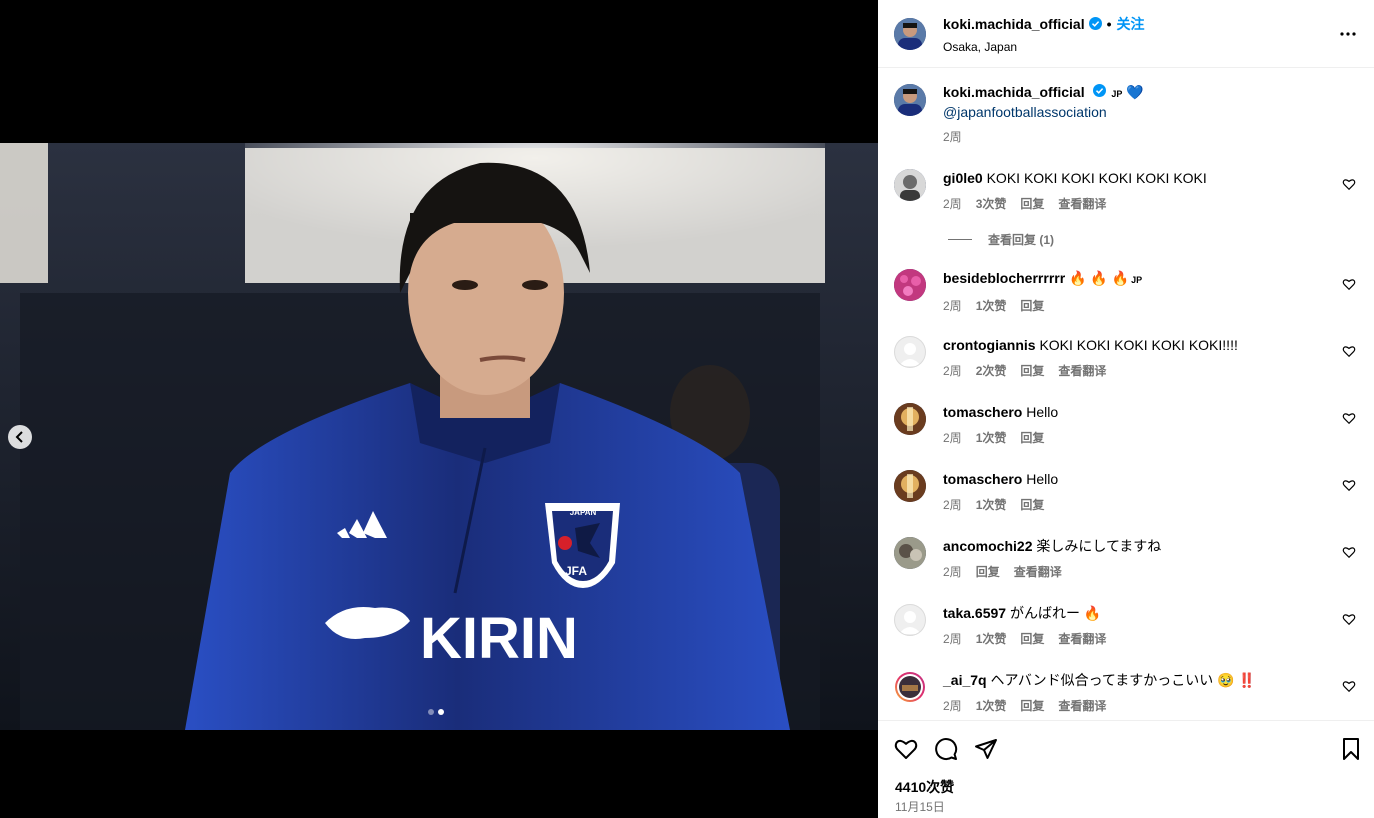 This screenshot has height=818, width=1374. What do you see at coordinates (991, 203) in the screenshot?
I see `comment-likes: 3次赞` at bounding box center [991, 203].